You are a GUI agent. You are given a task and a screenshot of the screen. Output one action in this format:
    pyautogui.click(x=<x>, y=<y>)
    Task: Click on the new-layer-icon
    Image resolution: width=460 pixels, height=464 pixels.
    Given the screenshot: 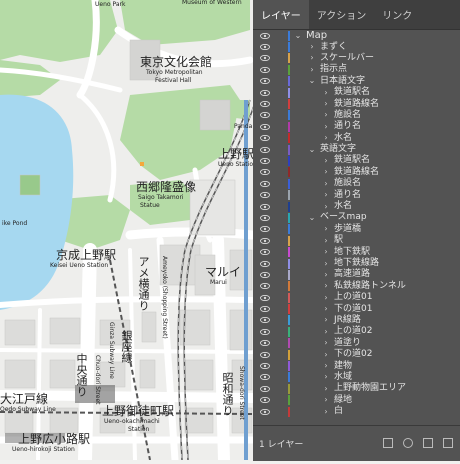 What is the action you would take?
    pyautogui.click(x=428, y=443)
    